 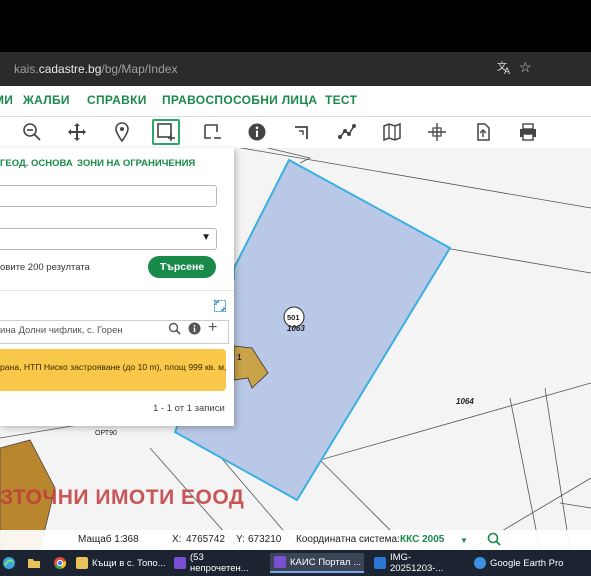 What do you see at coordinates (239, 357) in the screenshot?
I see `building-label: 1` at bounding box center [239, 357].